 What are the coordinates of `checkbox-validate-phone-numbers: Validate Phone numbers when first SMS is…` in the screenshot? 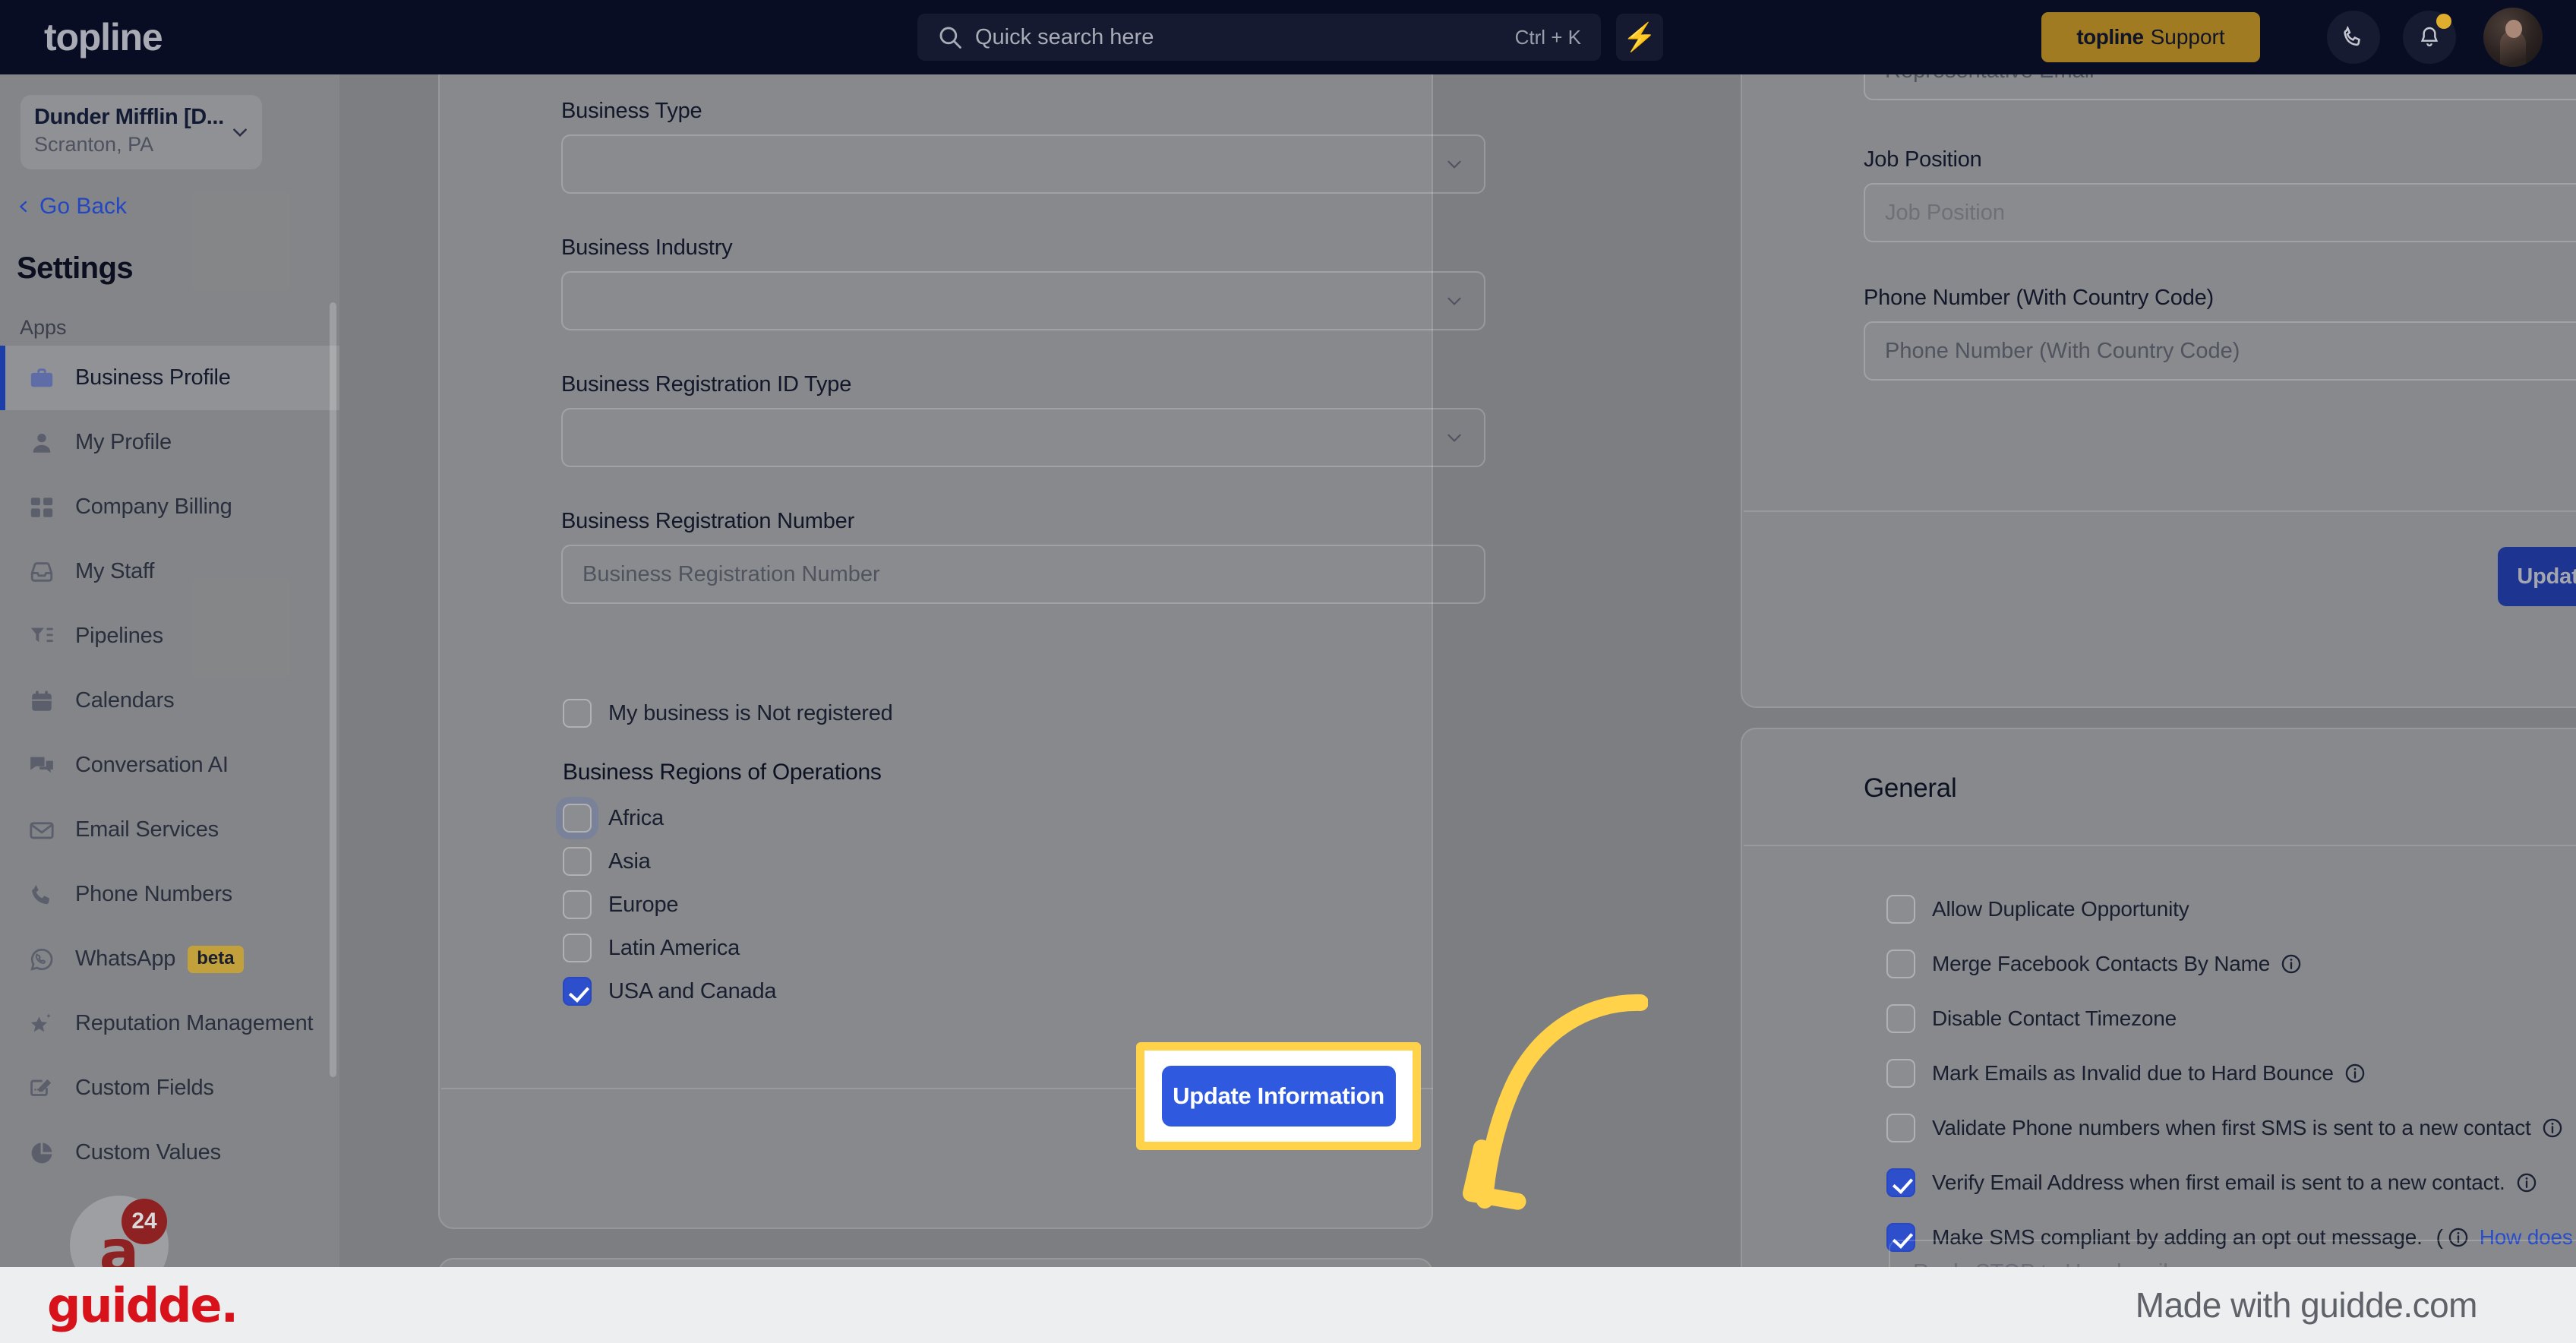 It's located at (2224, 1128).